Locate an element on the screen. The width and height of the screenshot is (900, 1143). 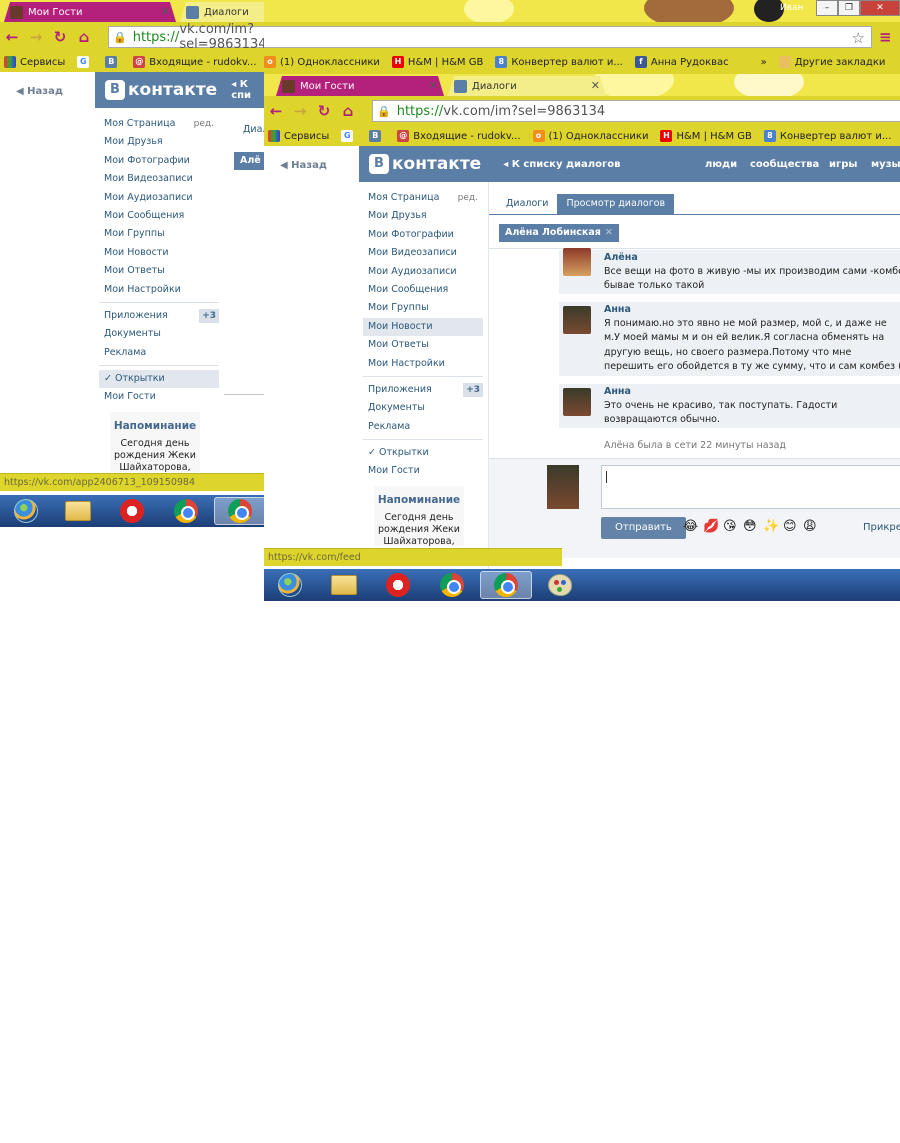
dialog-chip: Алё is located at coordinates (249, 161).